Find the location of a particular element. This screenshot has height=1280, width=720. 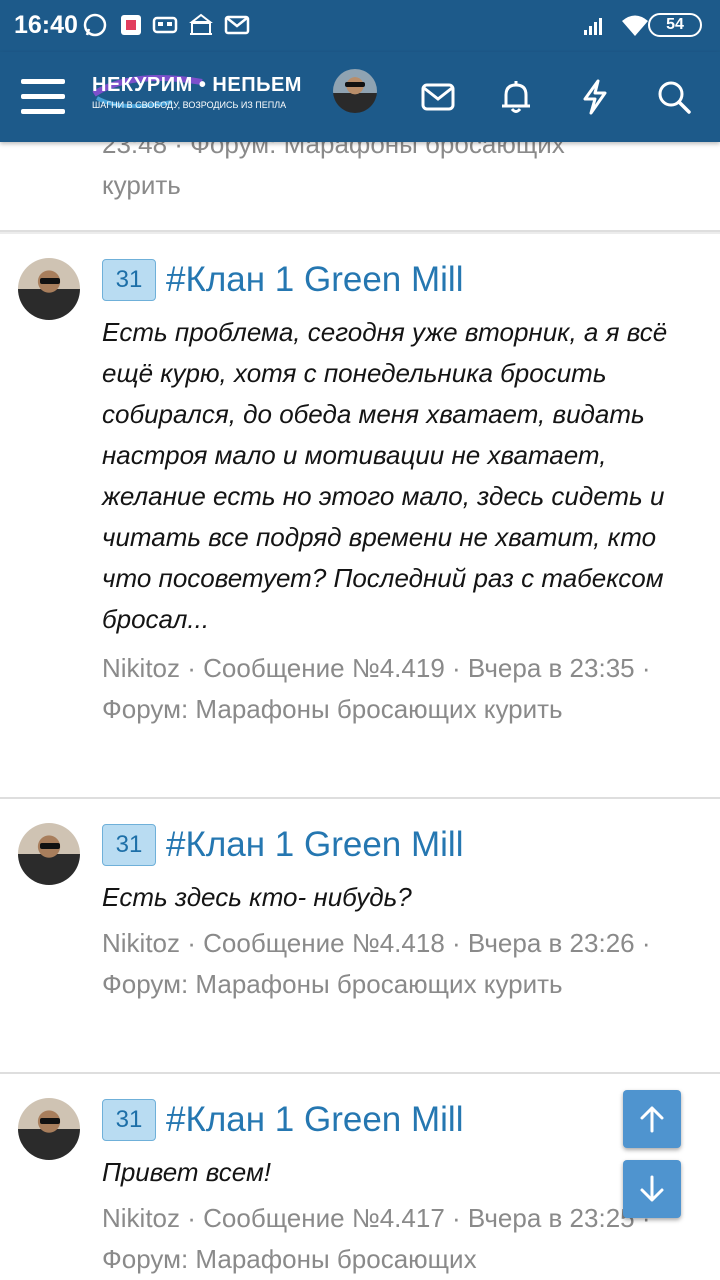

battery-indicator: 54 is located at coordinates (675, 25).